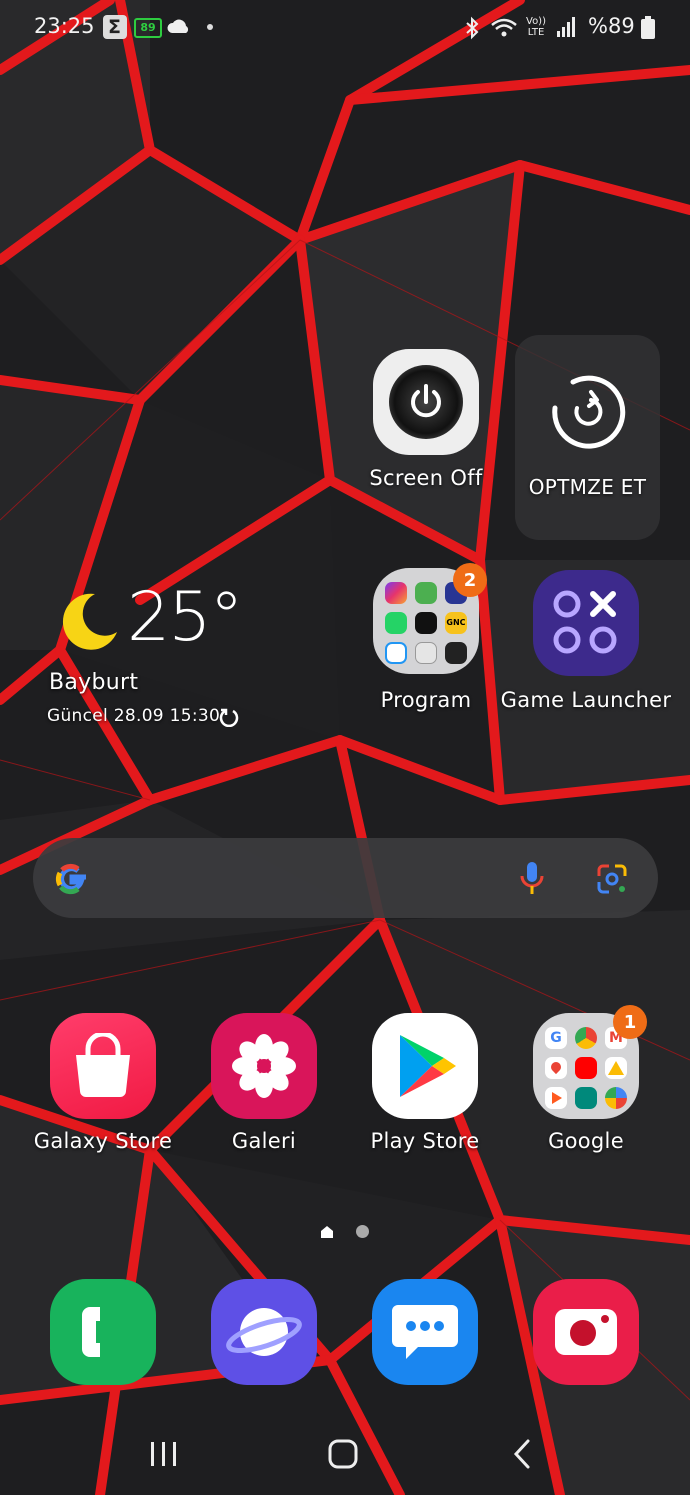 The image size is (690, 1495). I want to click on google-label: Google, so click(586, 1141).